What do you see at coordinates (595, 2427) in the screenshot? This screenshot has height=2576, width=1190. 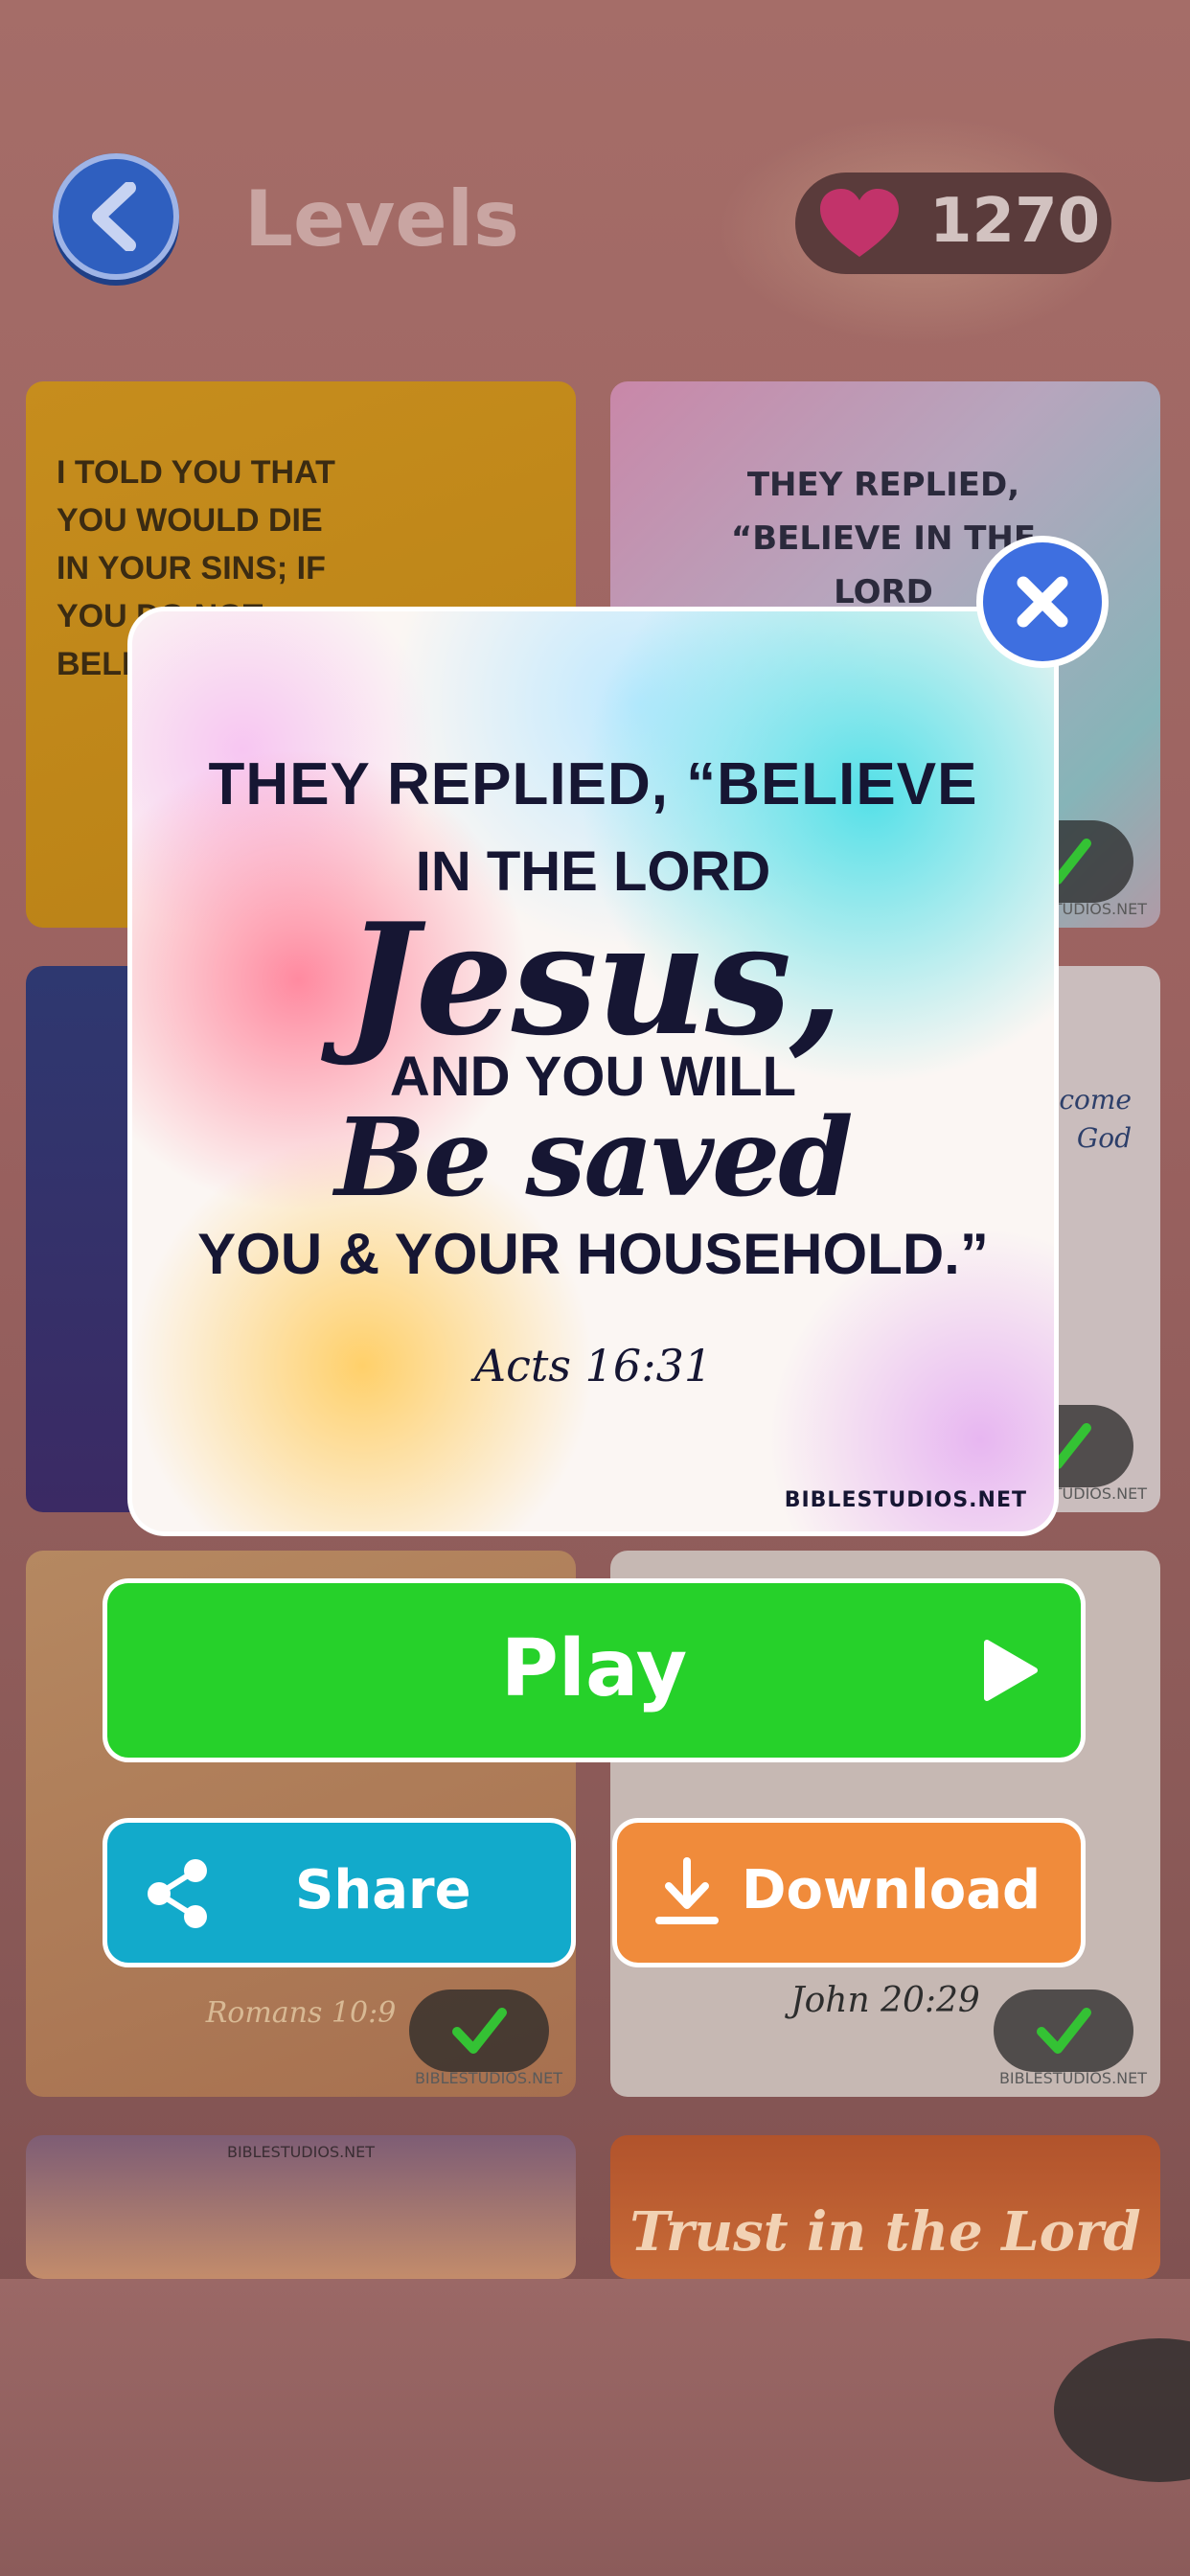 I see `bottom-fog` at bounding box center [595, 2427].